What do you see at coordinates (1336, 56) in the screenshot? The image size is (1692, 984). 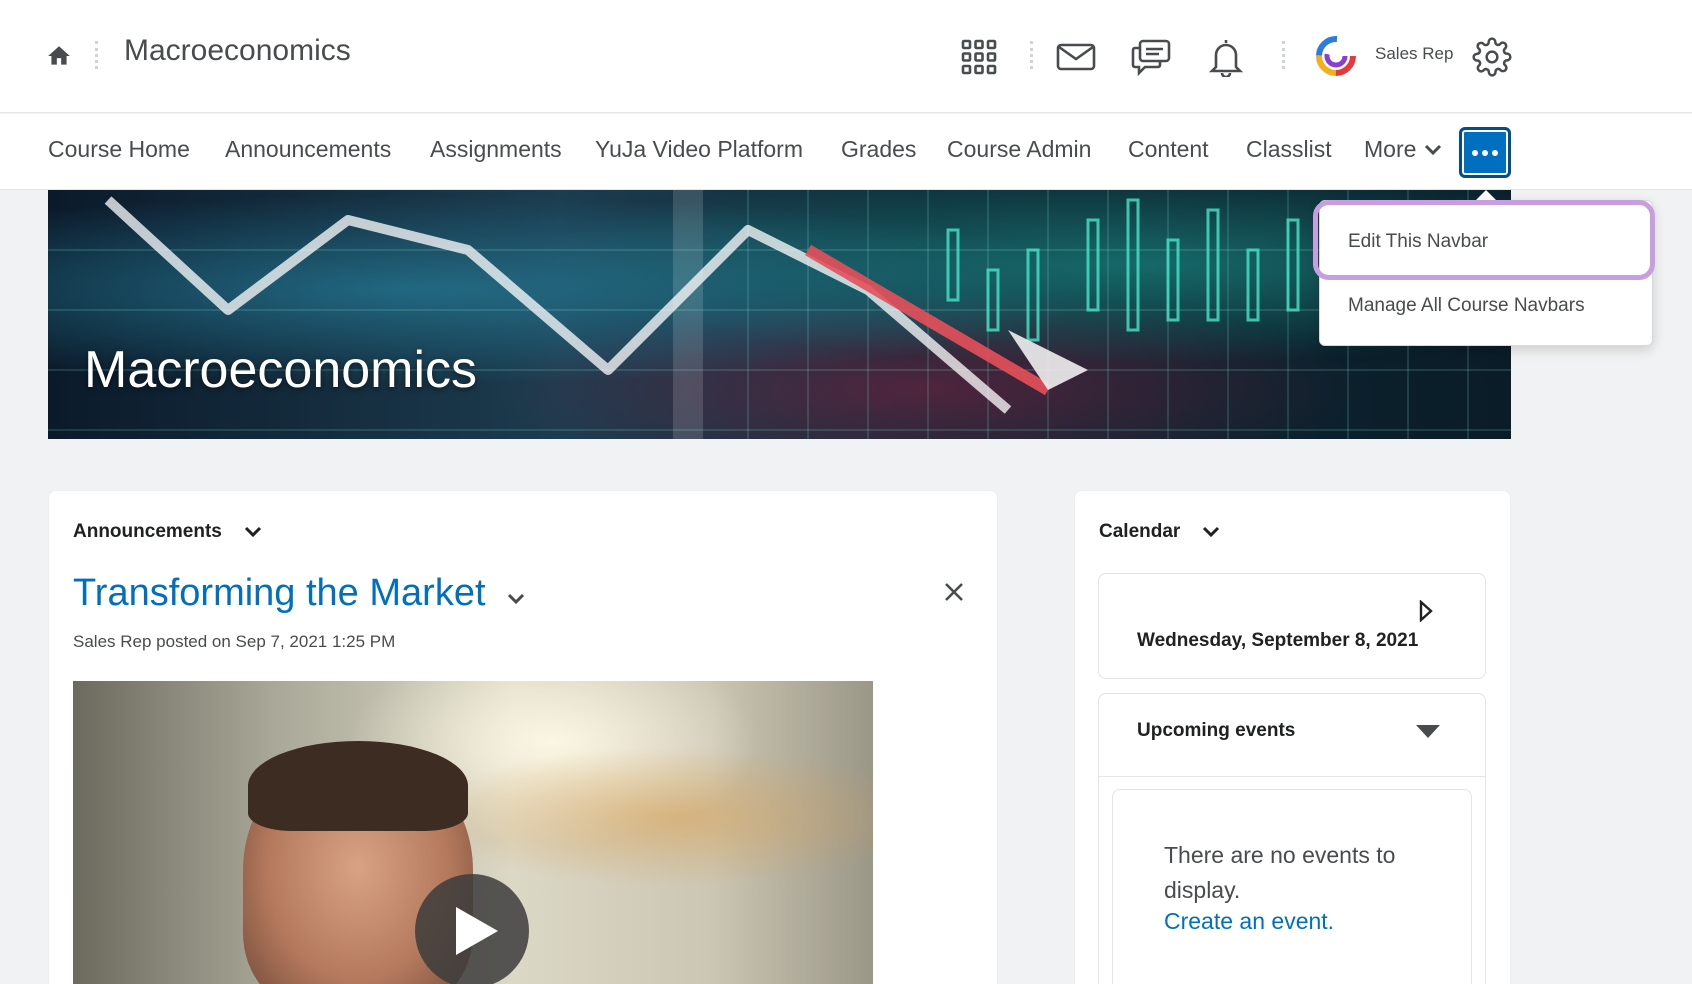 I see `avatar` at bounding box center [1336, 56].